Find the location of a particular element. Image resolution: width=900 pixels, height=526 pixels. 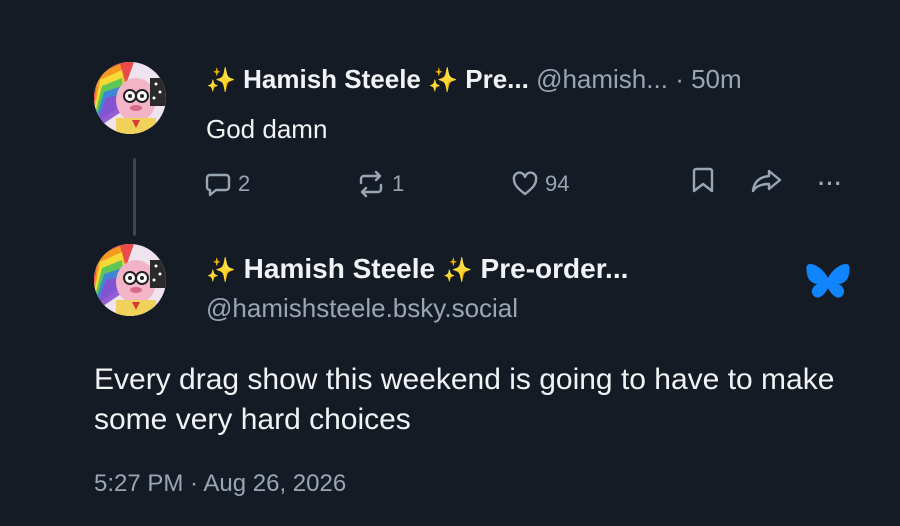

like-button: 94 is located at coordinates (540, 184).